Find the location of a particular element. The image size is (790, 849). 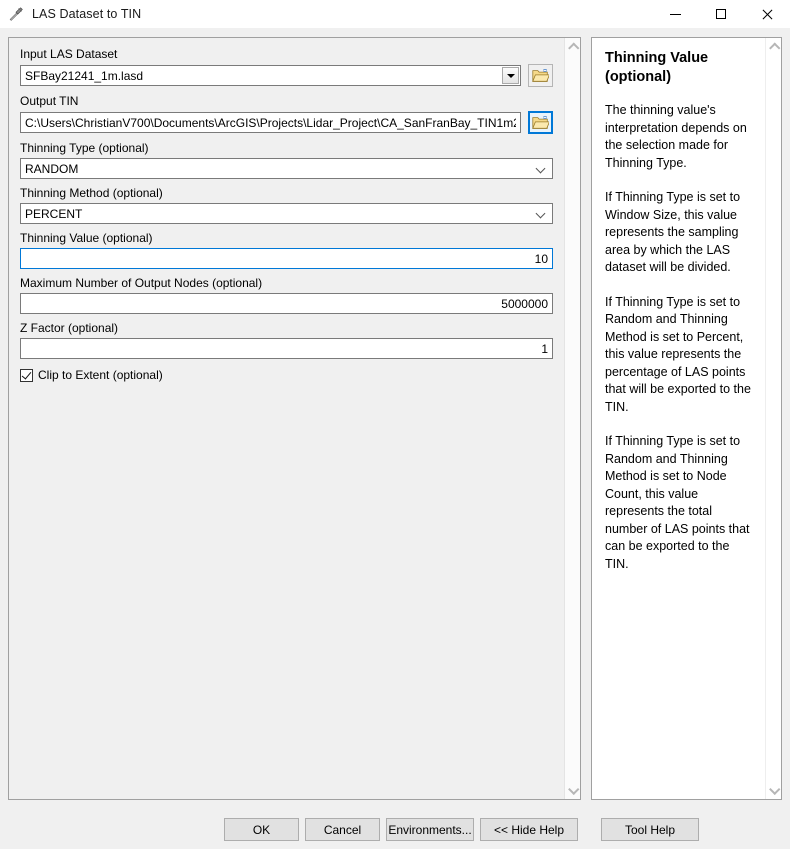

input-las-dataset-field is located at coordinates (270, 75).